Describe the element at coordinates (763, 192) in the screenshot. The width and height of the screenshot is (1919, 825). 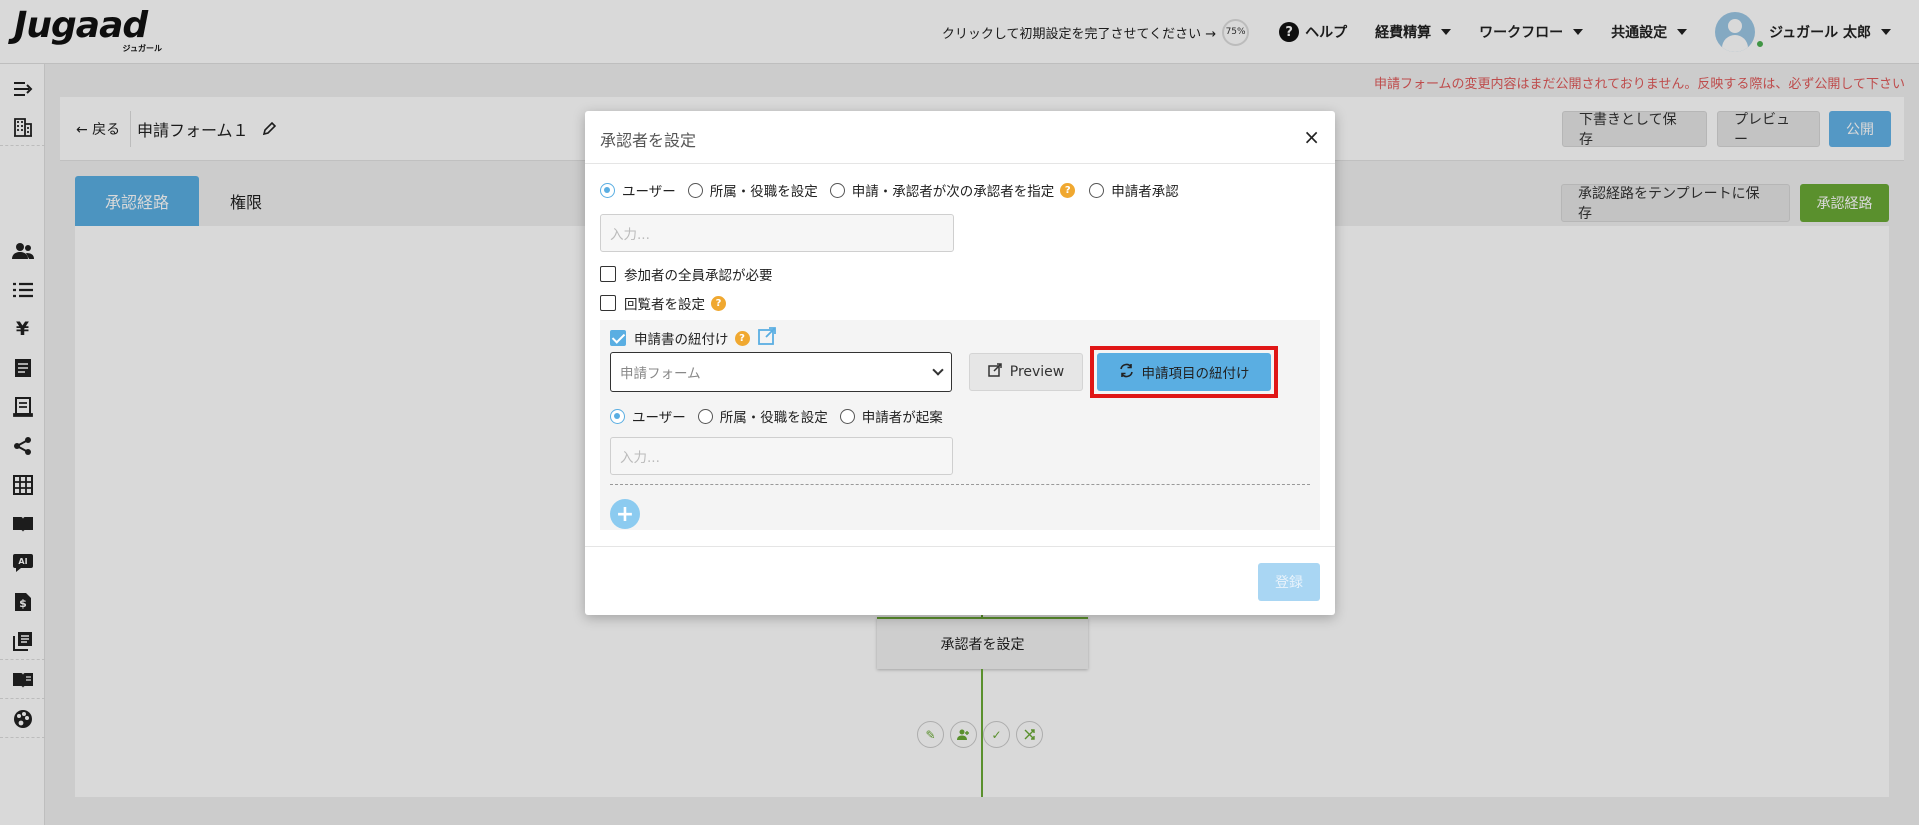
I see `radio-department-role-label: 所属・役職を設定` at that location.